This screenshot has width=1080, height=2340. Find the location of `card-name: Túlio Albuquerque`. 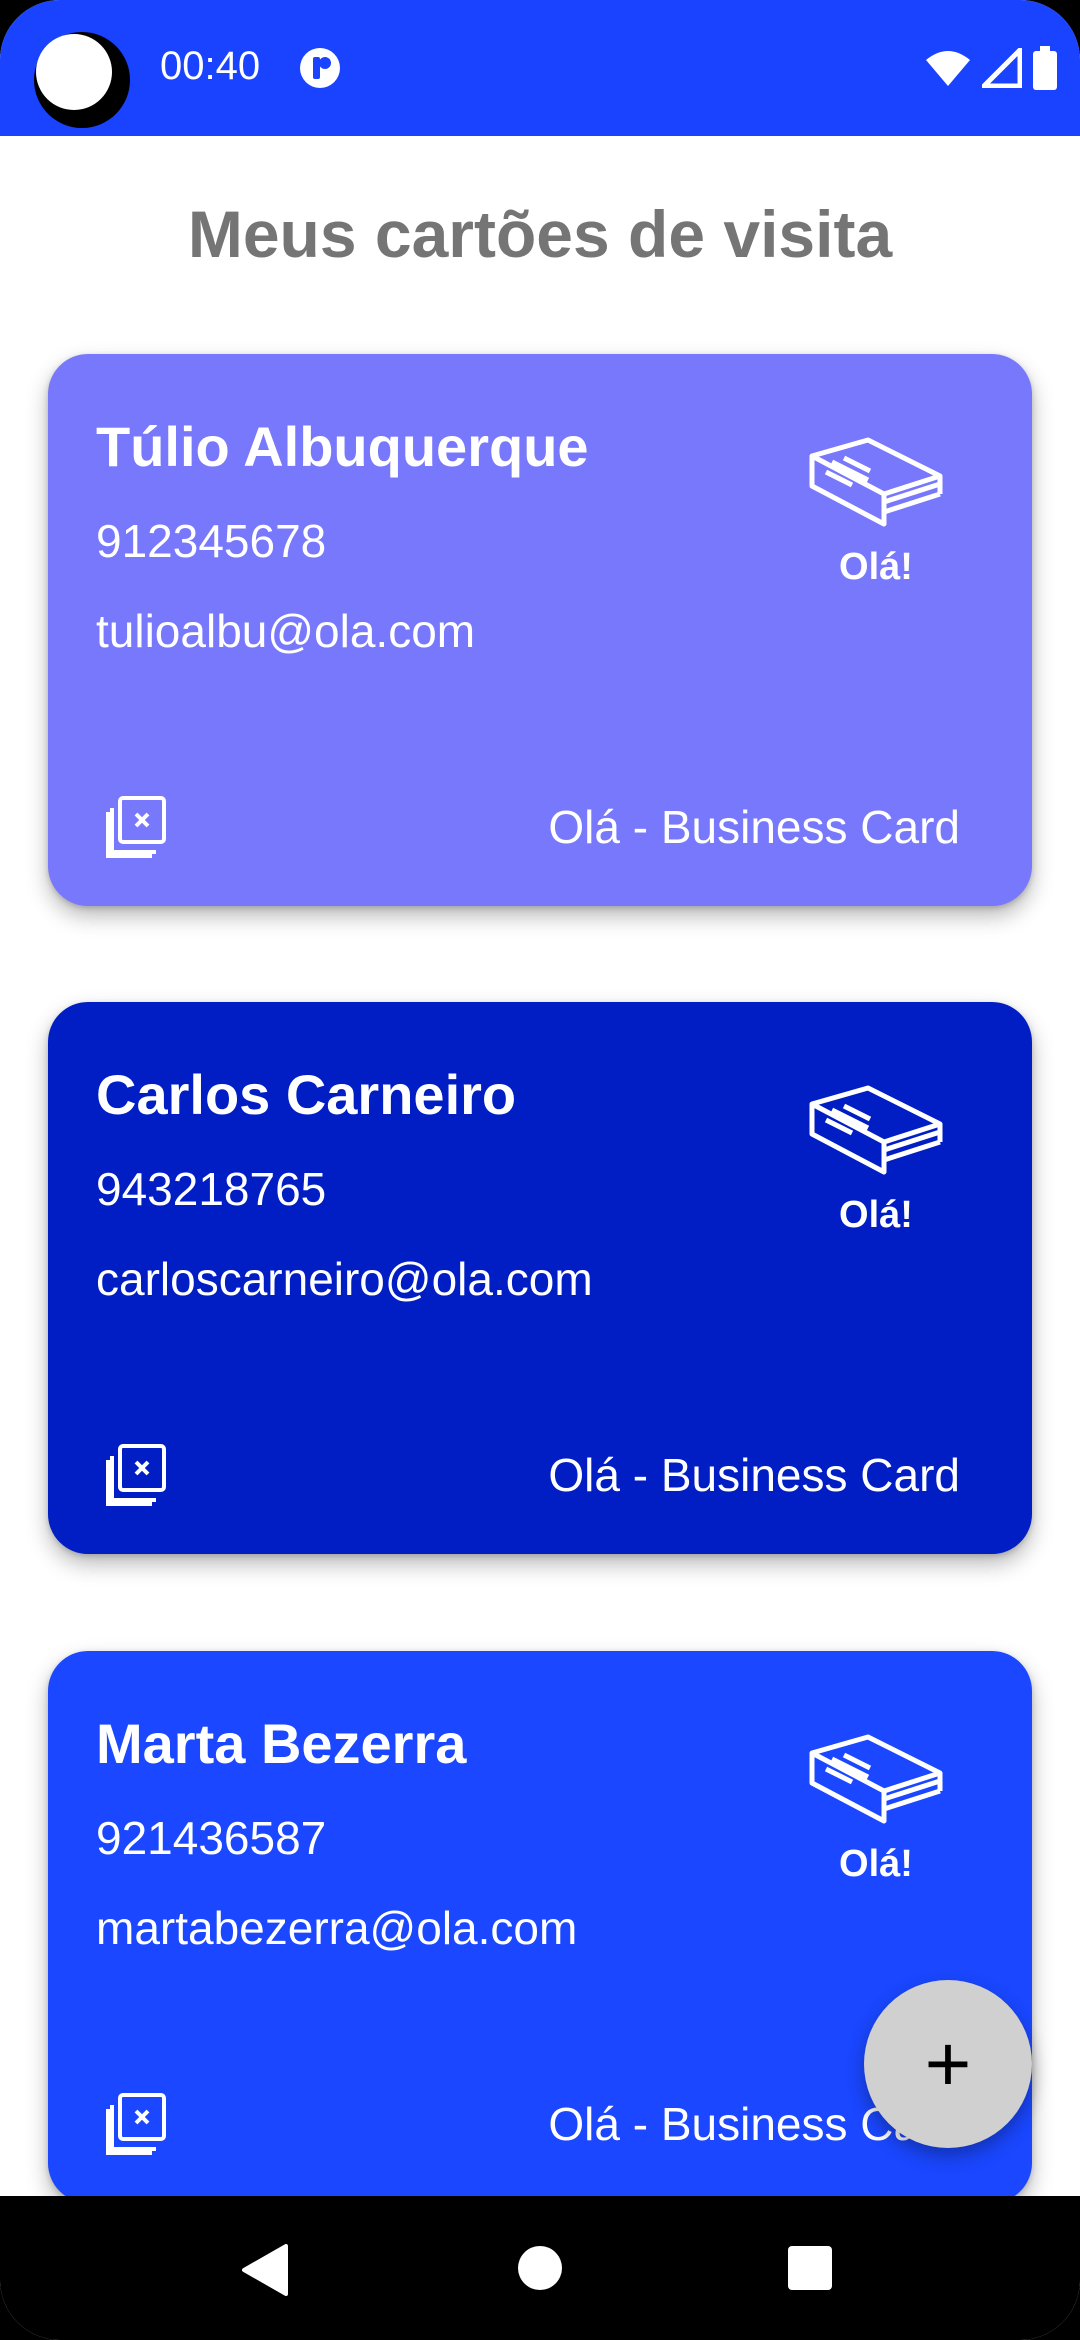

card-name: Túlio Albuquerque is located at coordinates (342, 446).